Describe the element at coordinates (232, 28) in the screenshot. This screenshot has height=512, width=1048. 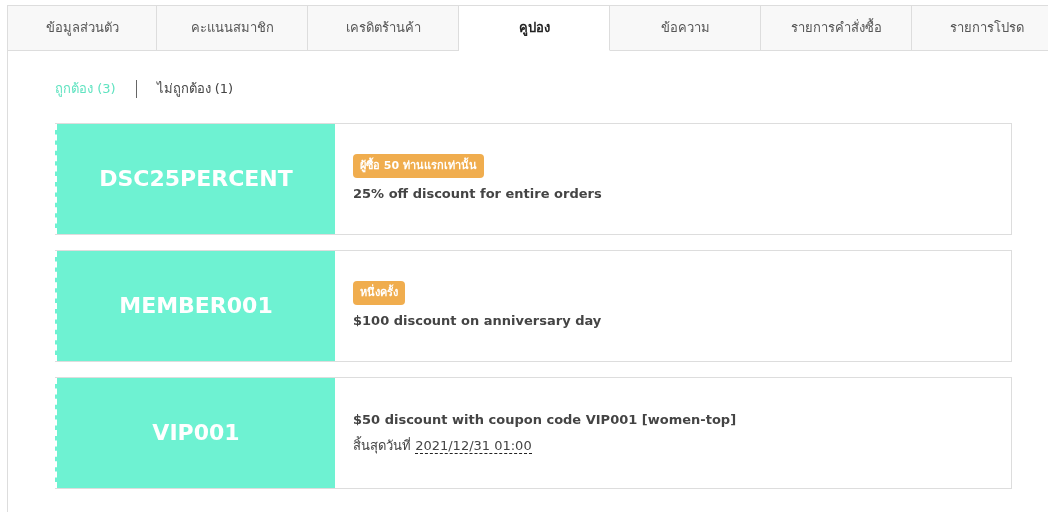
I see `tab: คะแนนสมาชิก` at that location.